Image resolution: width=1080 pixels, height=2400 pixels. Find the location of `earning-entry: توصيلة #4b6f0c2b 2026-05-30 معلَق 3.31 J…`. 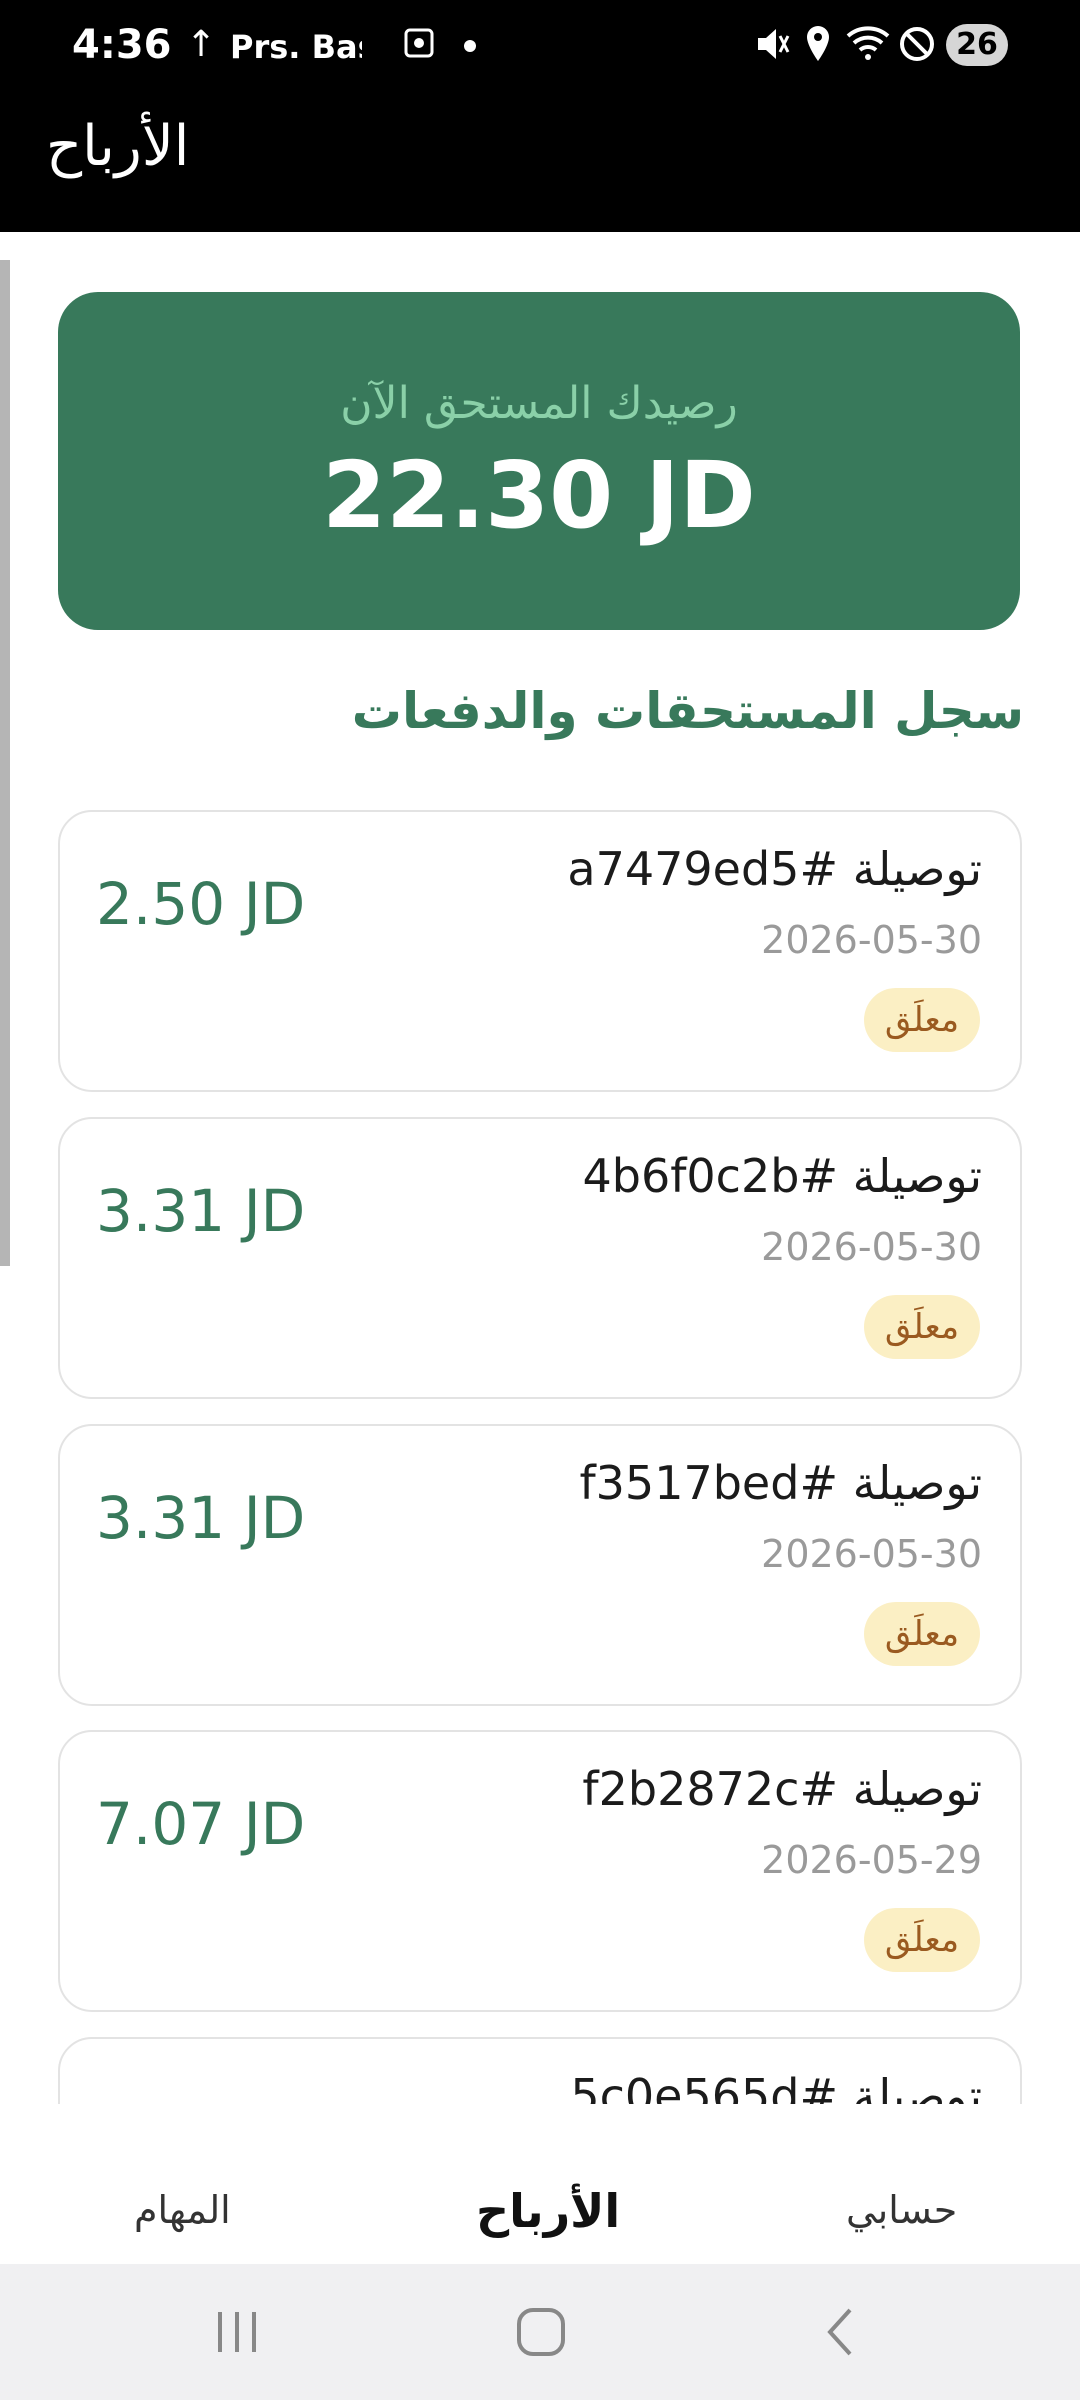

earning-entry: توصيلة #4b6f0c2b 2026-05-30 معلَق 3.31 J… is located at coordinates (540, 1258).